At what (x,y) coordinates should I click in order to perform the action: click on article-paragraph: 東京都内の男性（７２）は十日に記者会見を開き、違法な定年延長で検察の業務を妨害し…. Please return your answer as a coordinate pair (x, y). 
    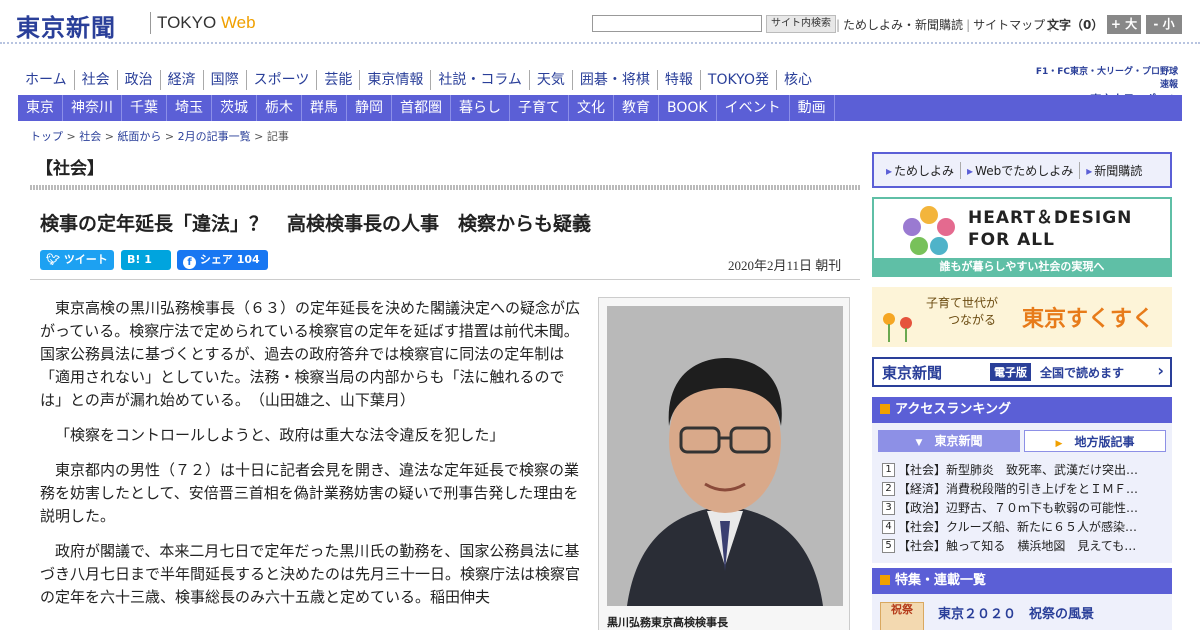
    Looking at the image, I should click on (309, 493).